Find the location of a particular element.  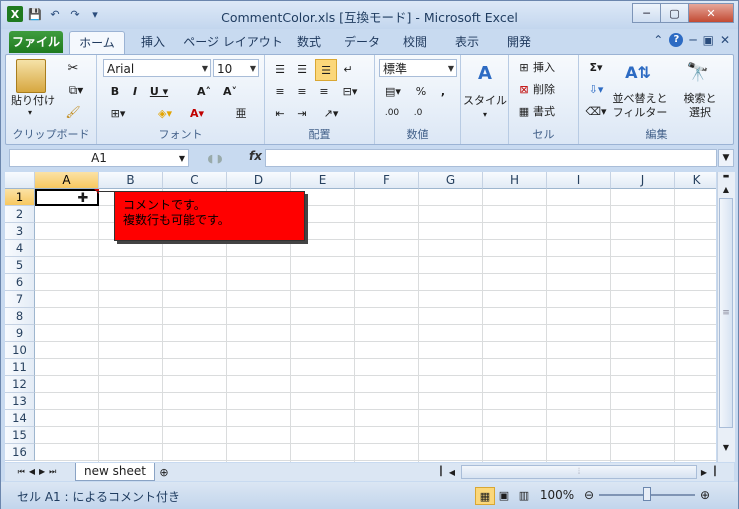

tab-file: ファイル is located at coordinates (36, 42).